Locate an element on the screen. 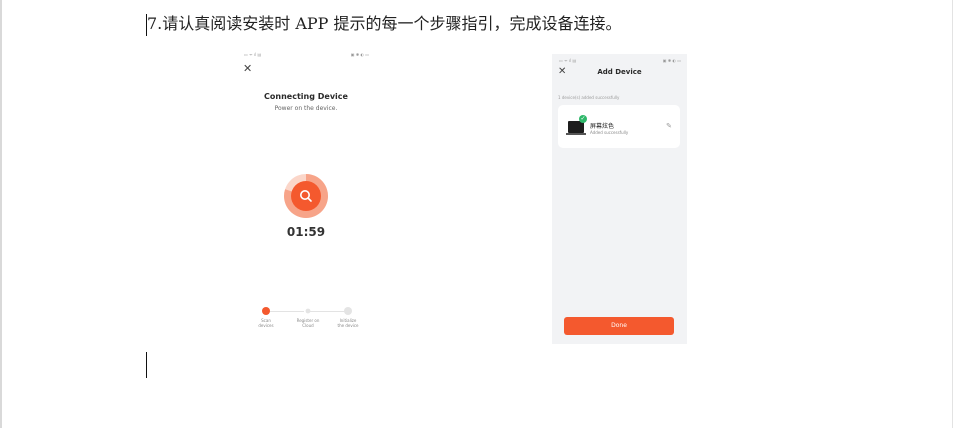 This screenshot has width=953, height=428. added-count-text: 1 device(s) added successfully is located at coordinates (589, 97).